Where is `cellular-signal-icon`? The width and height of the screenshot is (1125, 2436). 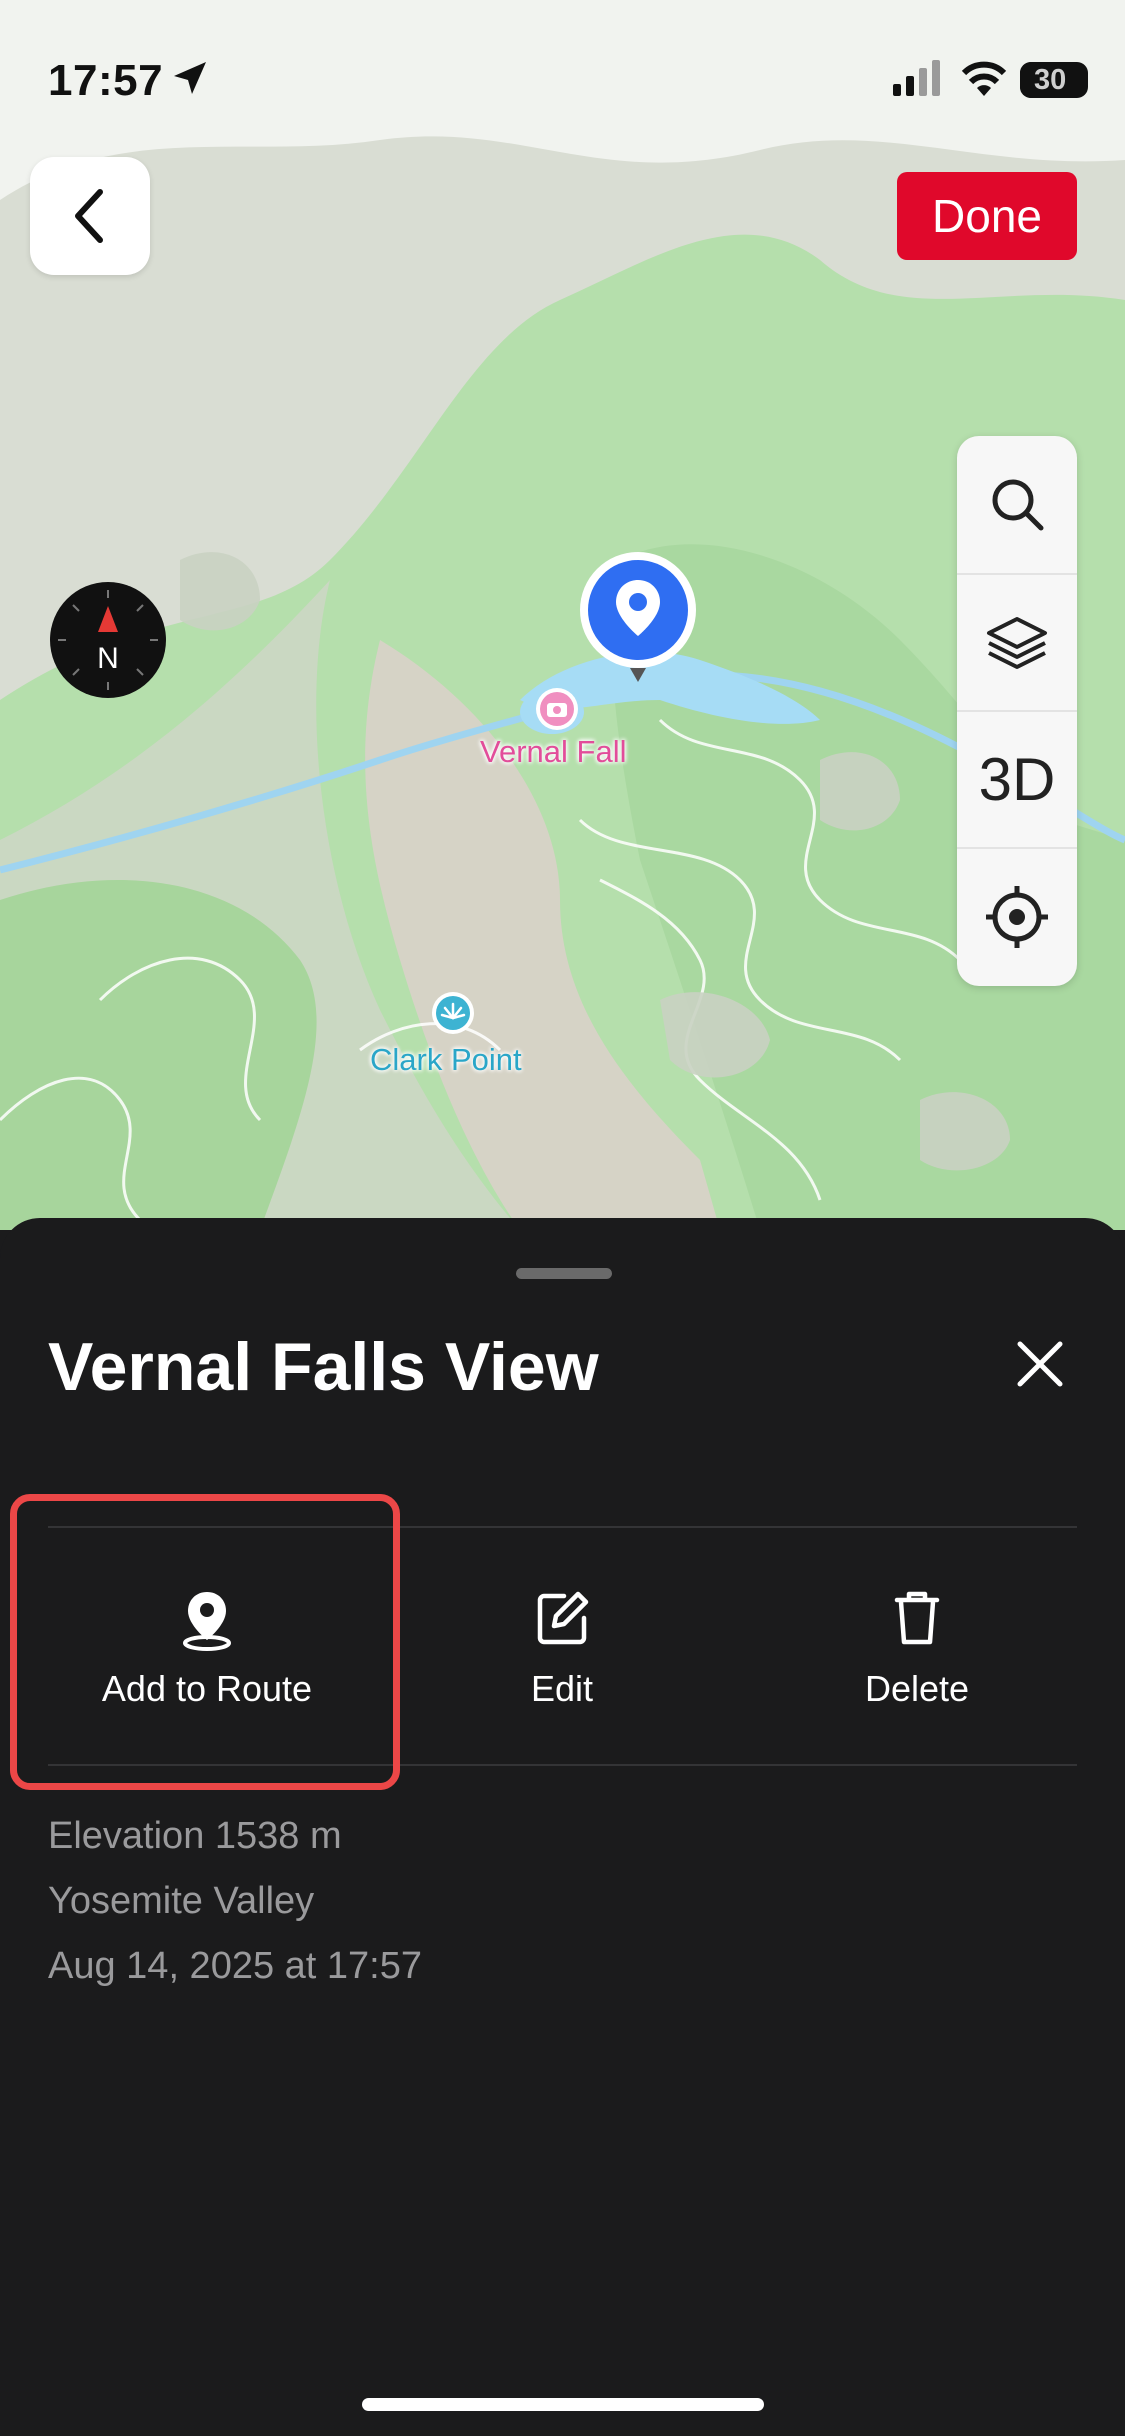 cellular-signal-icon is located at coordinates (916, 78).